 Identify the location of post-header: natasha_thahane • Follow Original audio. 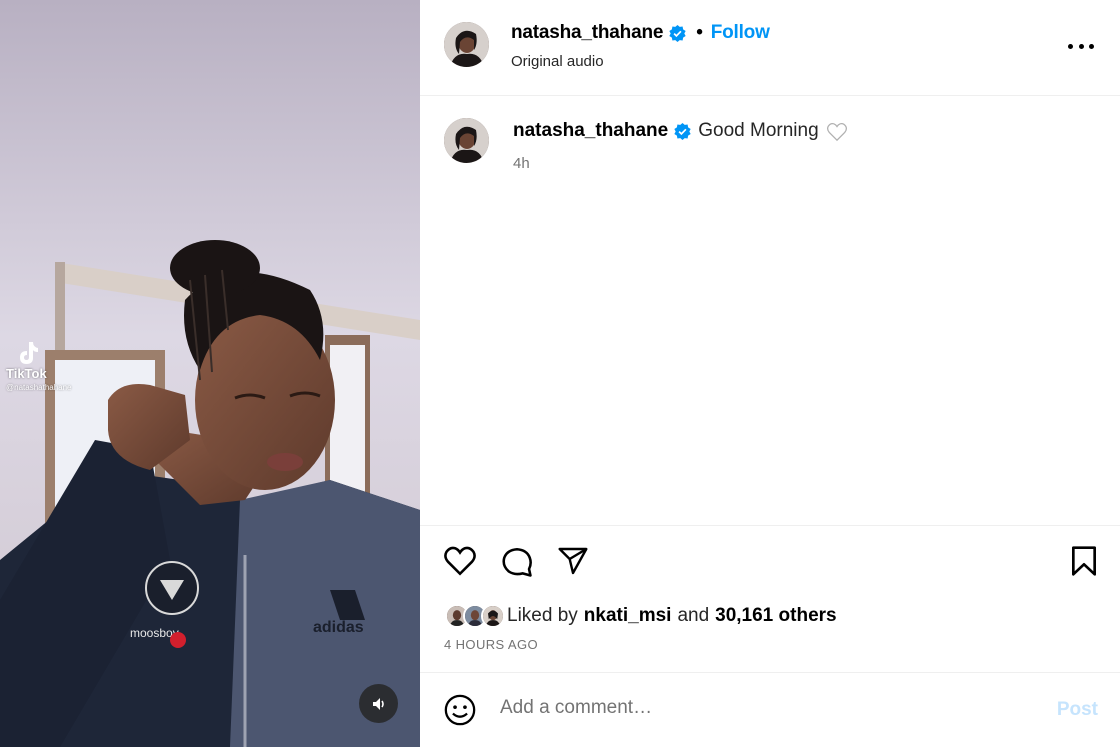
(770, 48).